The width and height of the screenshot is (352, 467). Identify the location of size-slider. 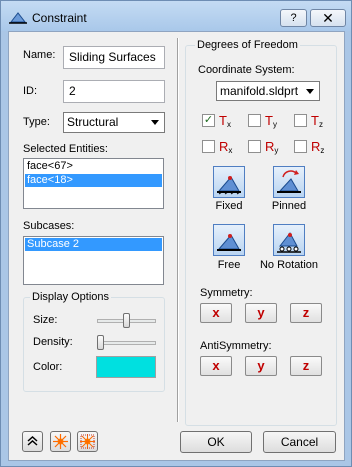
(126, 320).